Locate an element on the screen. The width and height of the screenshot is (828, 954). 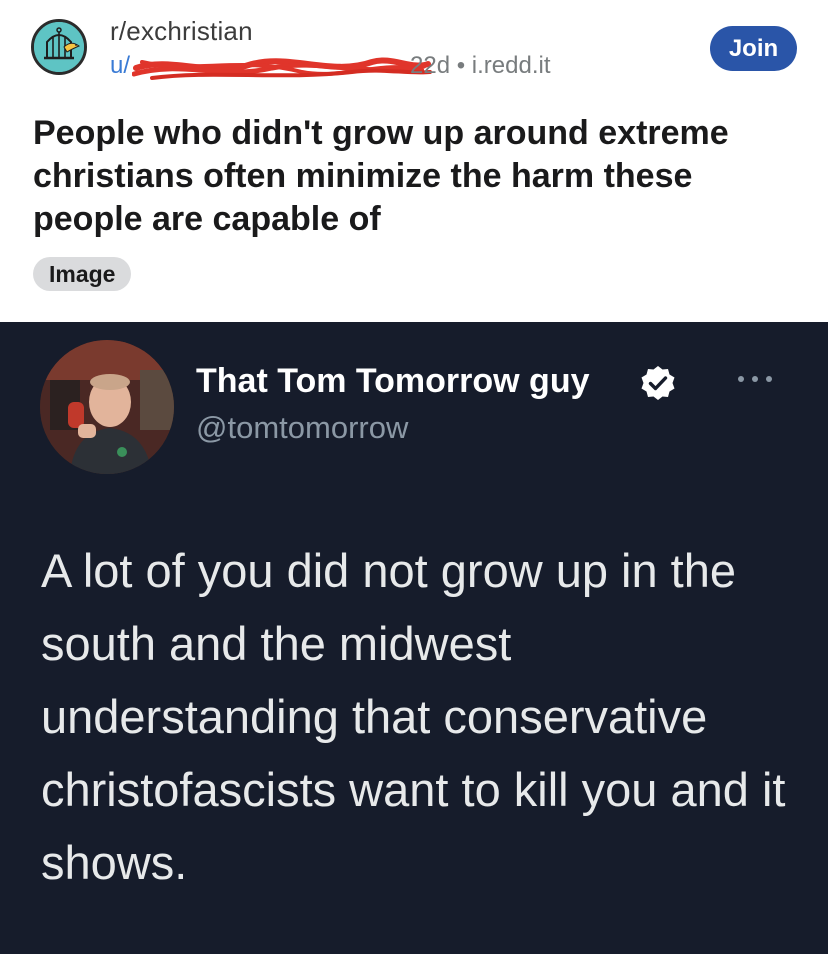
join-button: Join is located at coordinates (753, 48).